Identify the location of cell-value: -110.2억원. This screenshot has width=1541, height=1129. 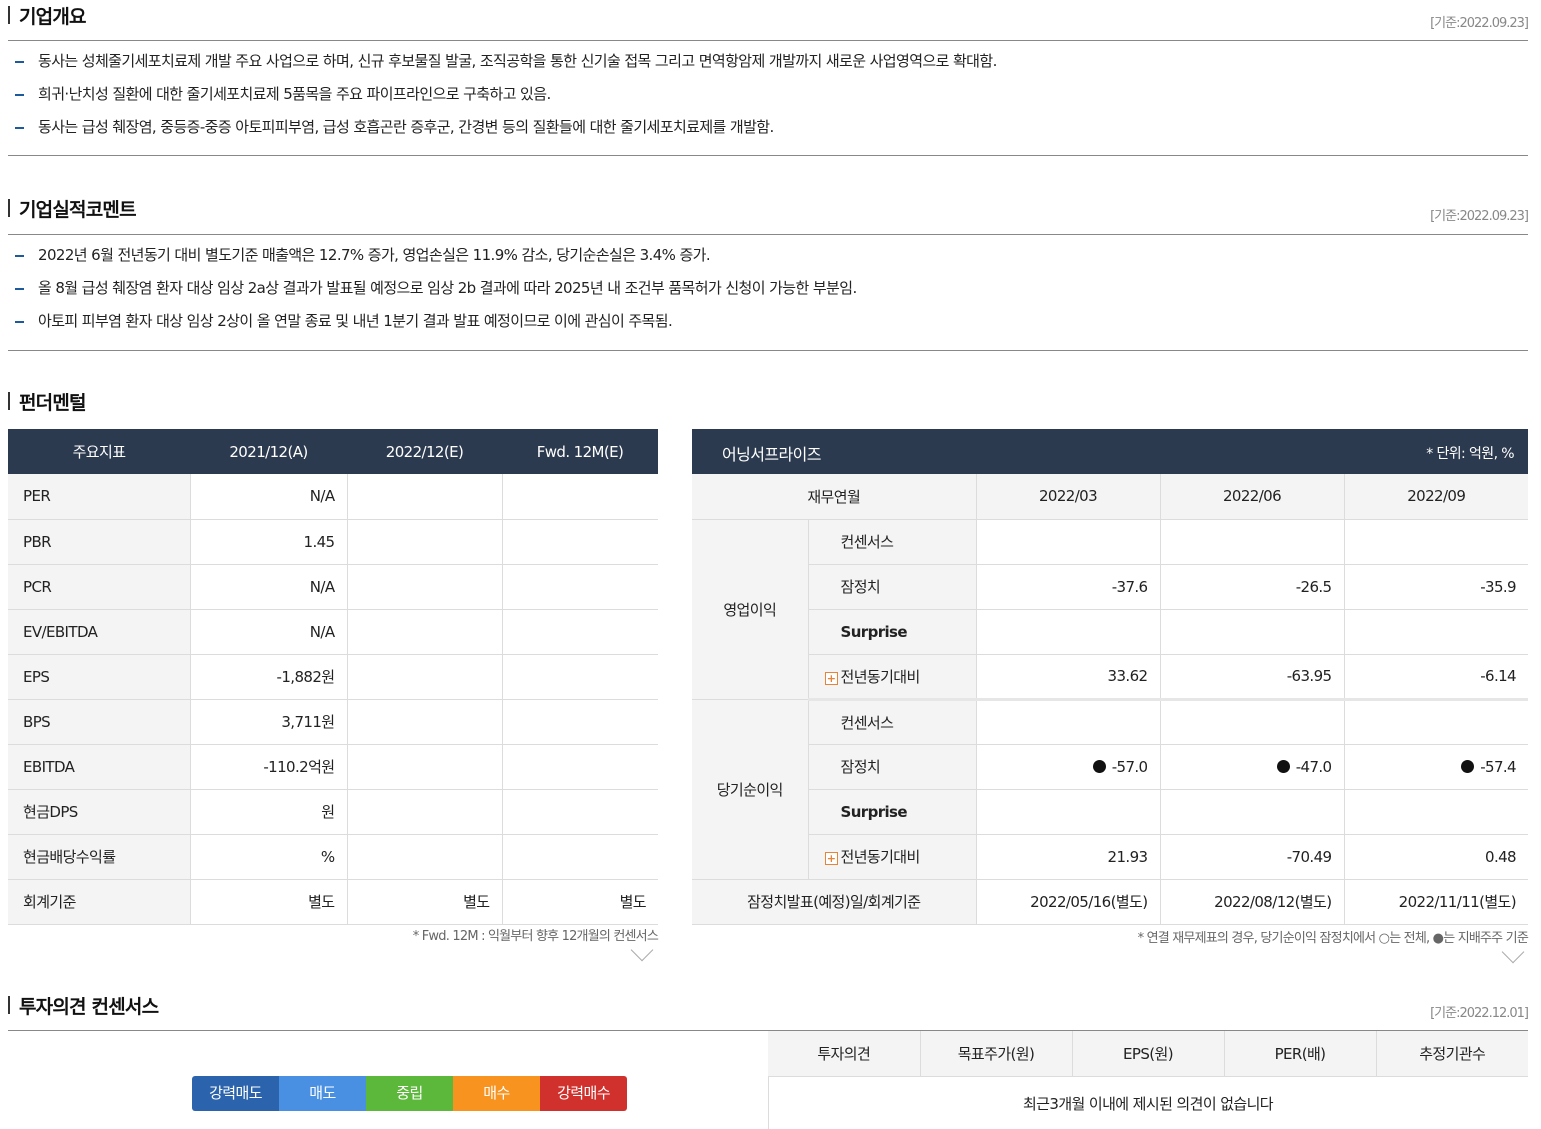
(269, 767).